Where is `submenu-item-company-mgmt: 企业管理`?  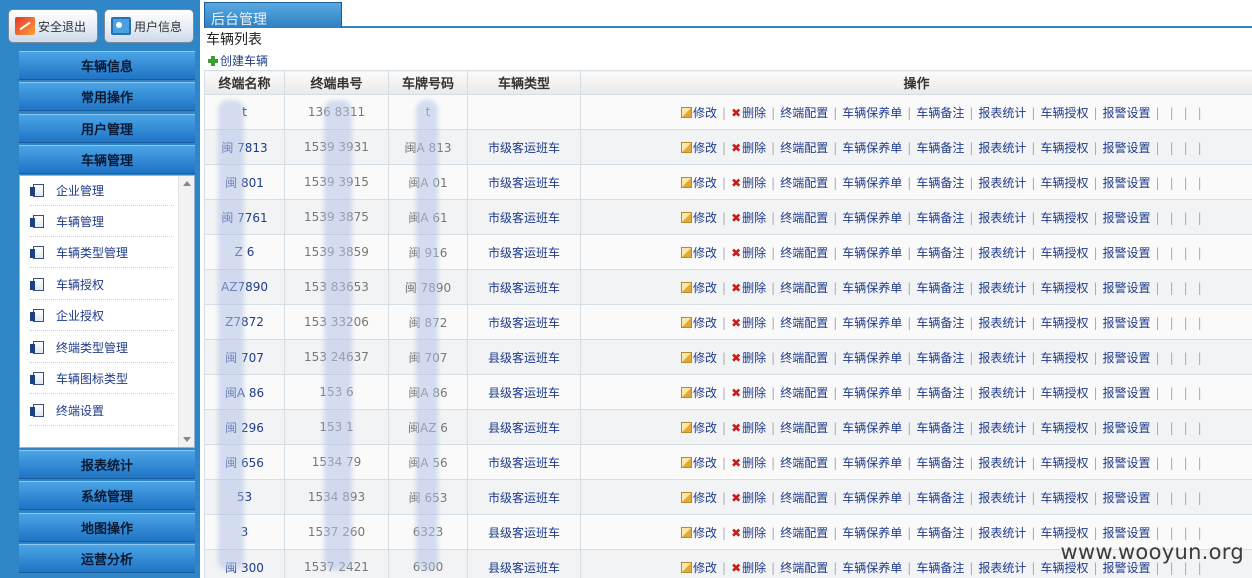 submenu-item-company-mgmt: 企业管理 is located at coordinates (102, 191).